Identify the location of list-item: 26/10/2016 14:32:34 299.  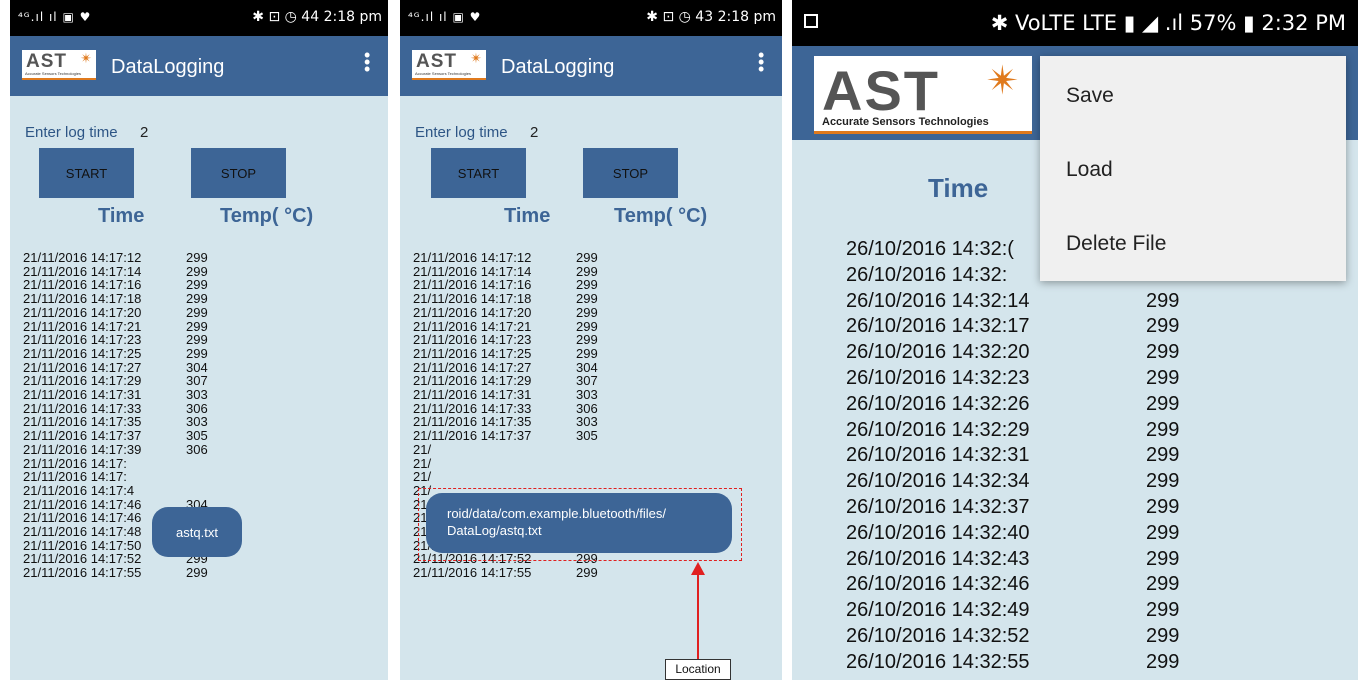
(1012, 482).